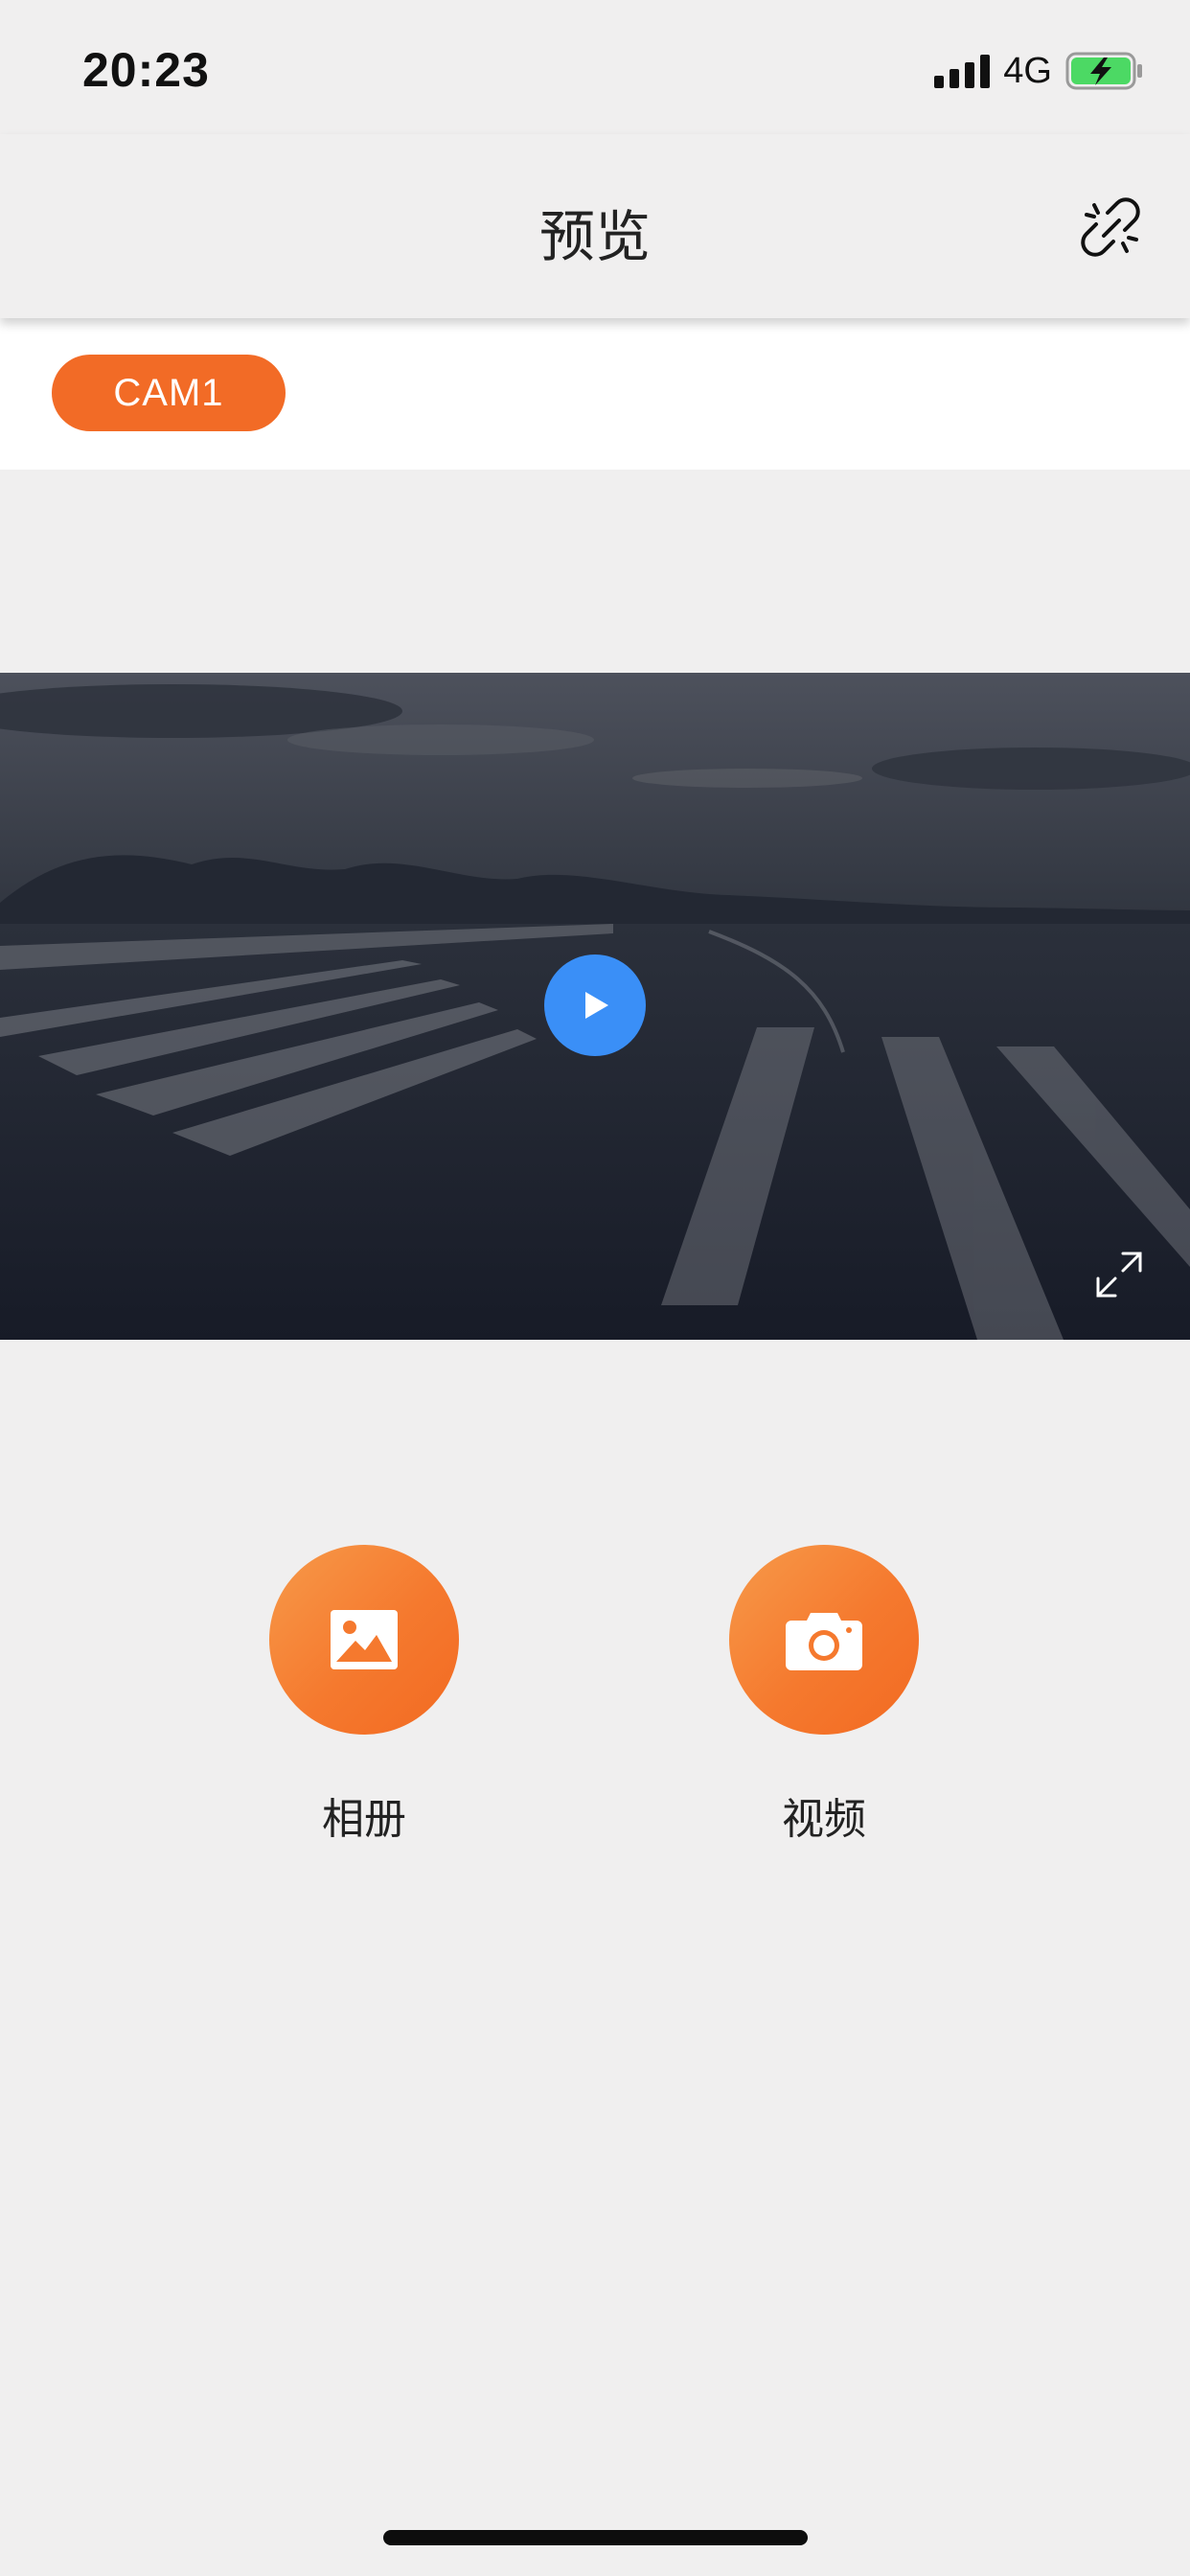 The height and width of the screenshot is (2576, 1190). I want to click on disconnect-button, so click(1111, 228).